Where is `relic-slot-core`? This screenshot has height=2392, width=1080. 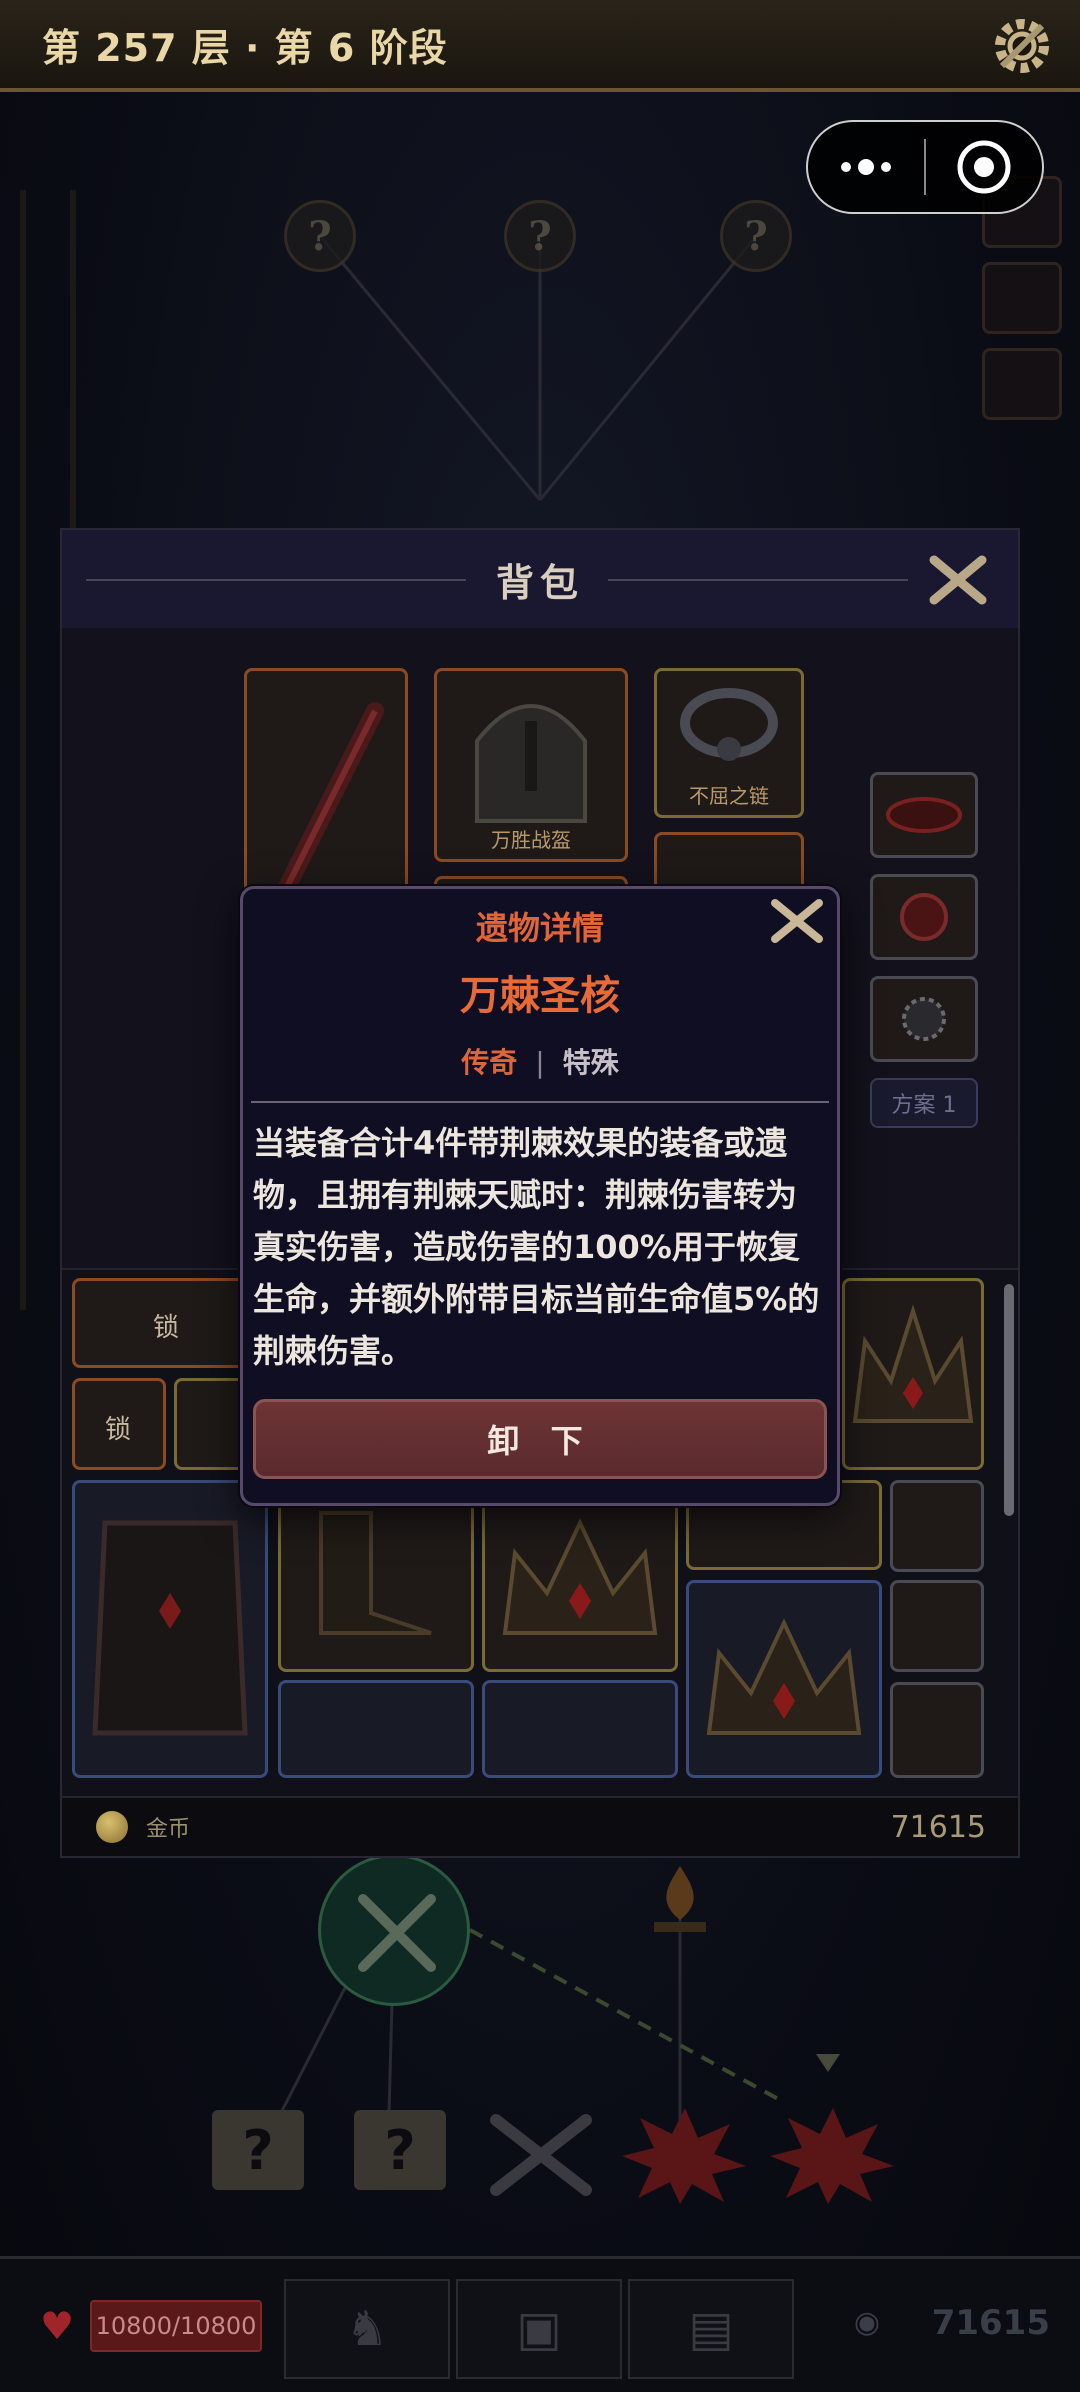 relic-slot-core is located at coordinates (924, 917).